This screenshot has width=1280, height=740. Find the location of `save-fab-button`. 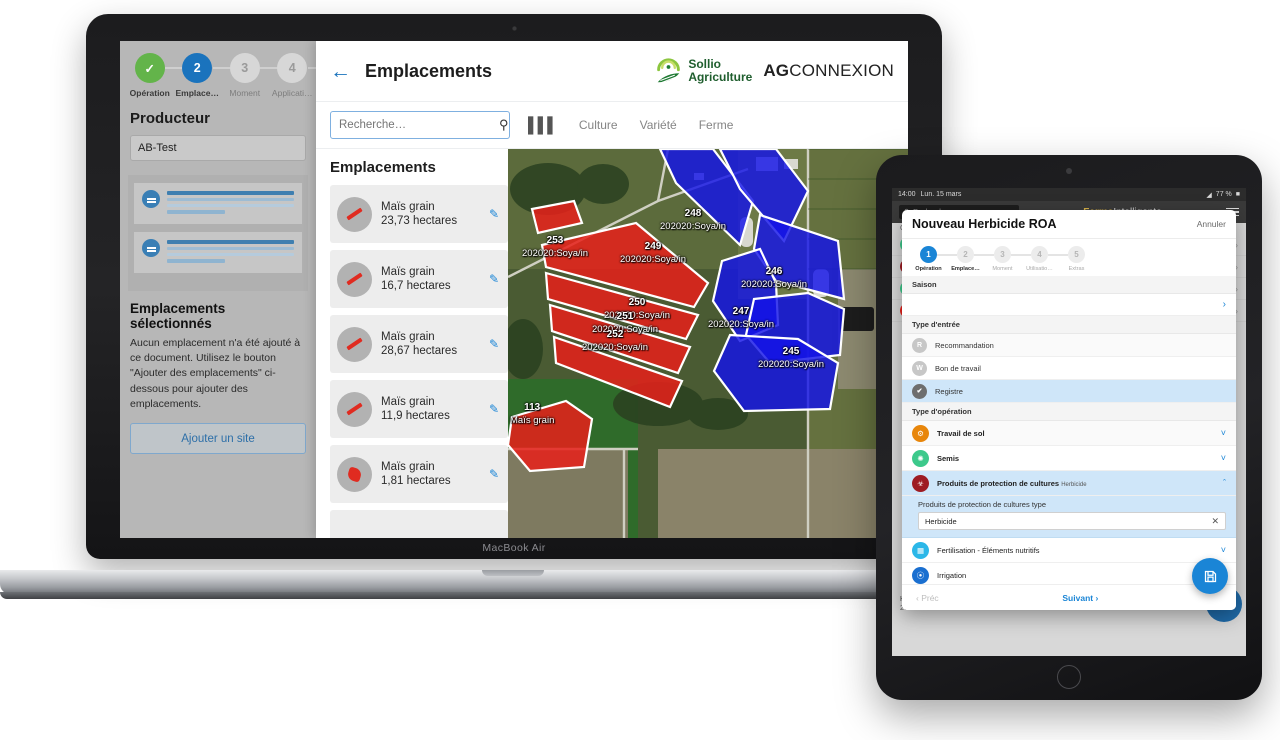

save-fab-button is located at coordinates (1210, 576).